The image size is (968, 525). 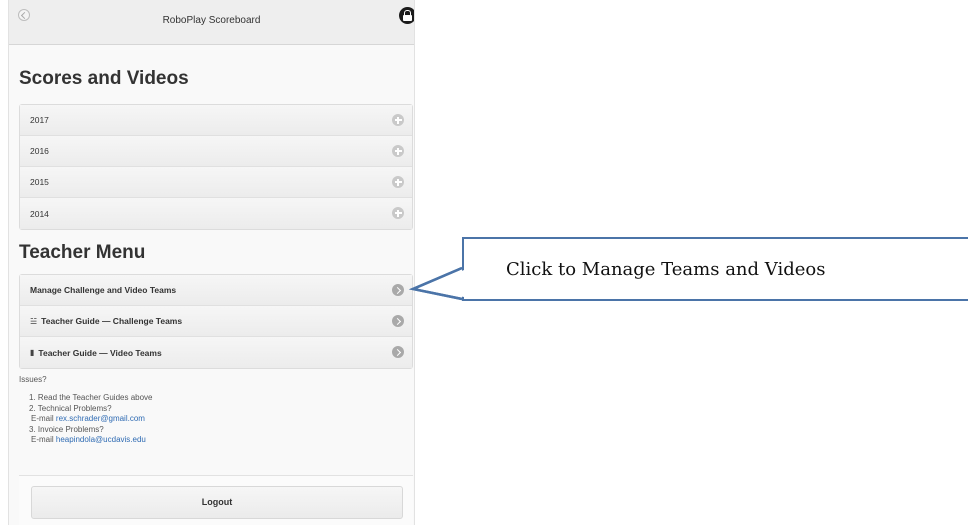 I want to click on teacher-menu-heading: Teacher Menu, so click(x=82, y=252).